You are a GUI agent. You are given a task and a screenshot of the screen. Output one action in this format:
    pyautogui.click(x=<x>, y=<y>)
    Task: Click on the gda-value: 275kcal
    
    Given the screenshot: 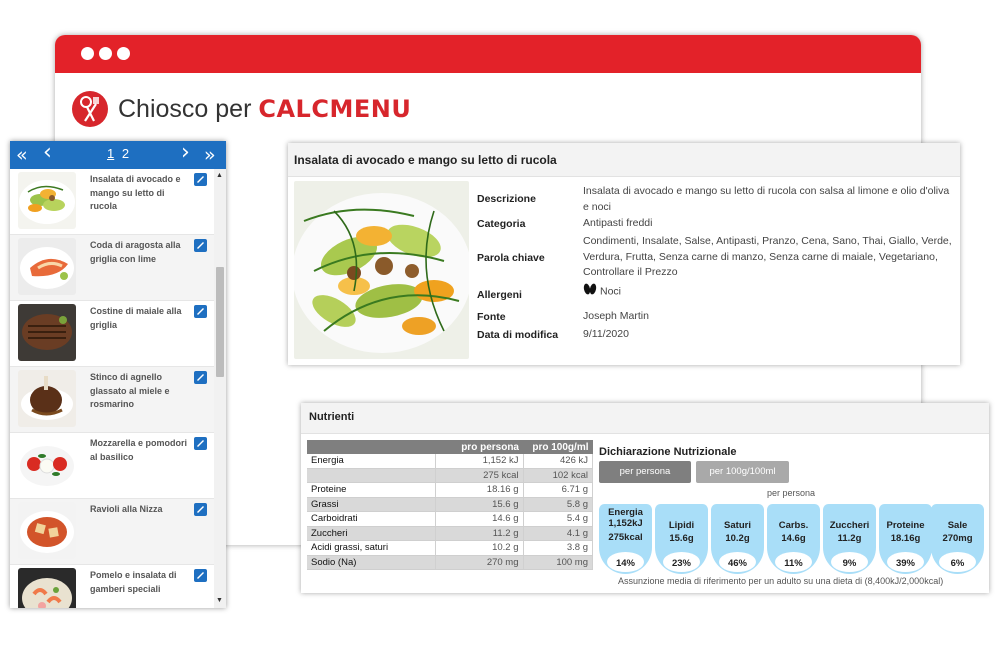 What is the action you would take?
    pyautogui.click(x=625, y=537)
    